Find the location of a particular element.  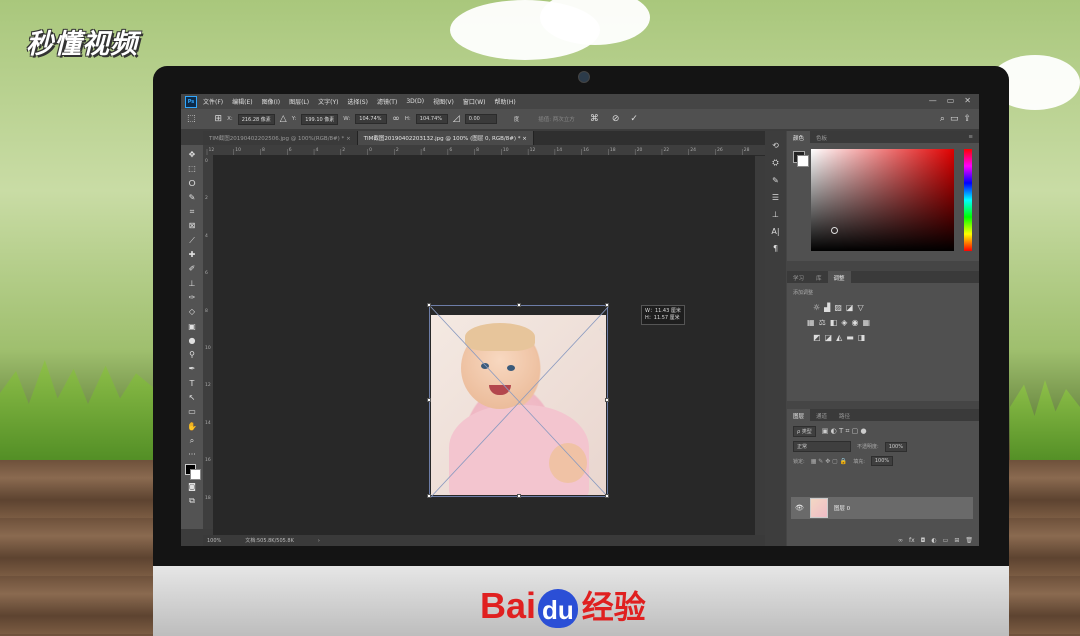

clone-stamp-icon: ⊥ is located at coordinates (192, 283).